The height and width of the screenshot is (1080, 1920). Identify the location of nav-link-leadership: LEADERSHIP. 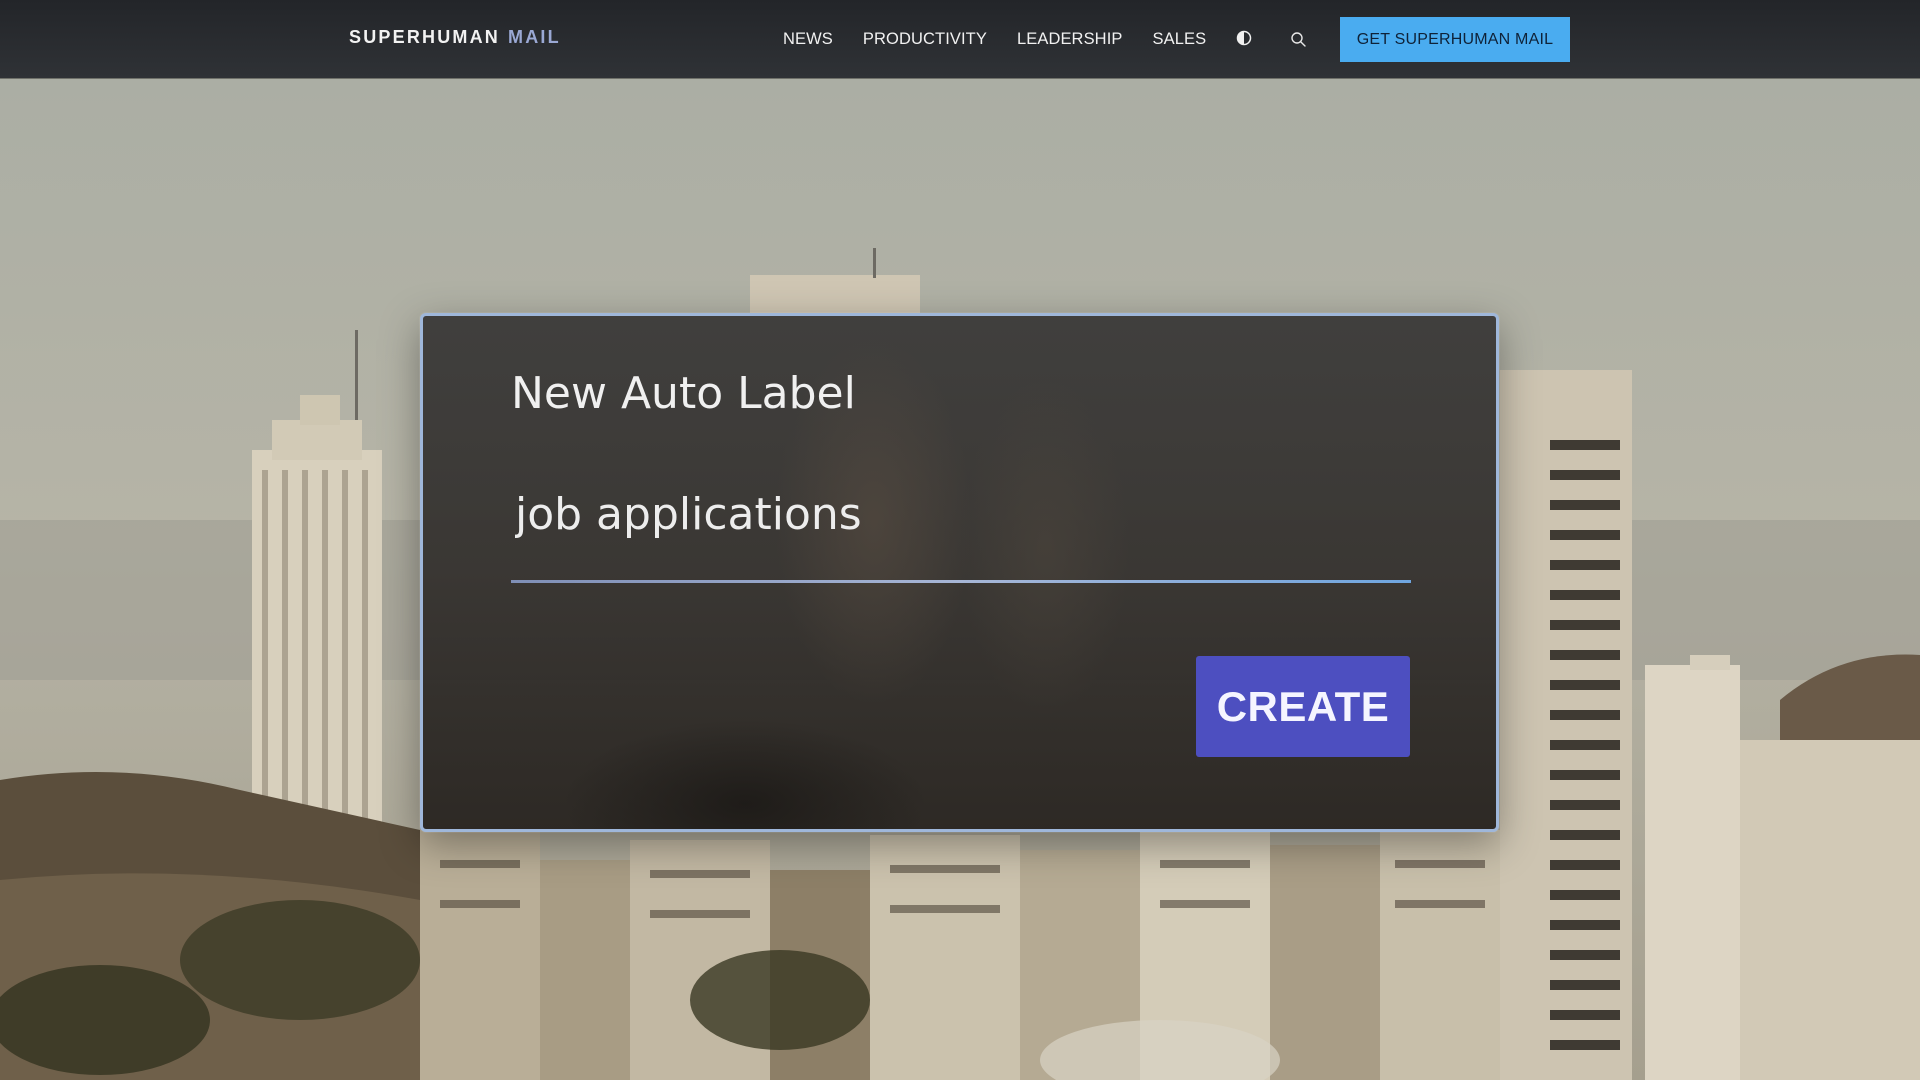
(1070, 39).